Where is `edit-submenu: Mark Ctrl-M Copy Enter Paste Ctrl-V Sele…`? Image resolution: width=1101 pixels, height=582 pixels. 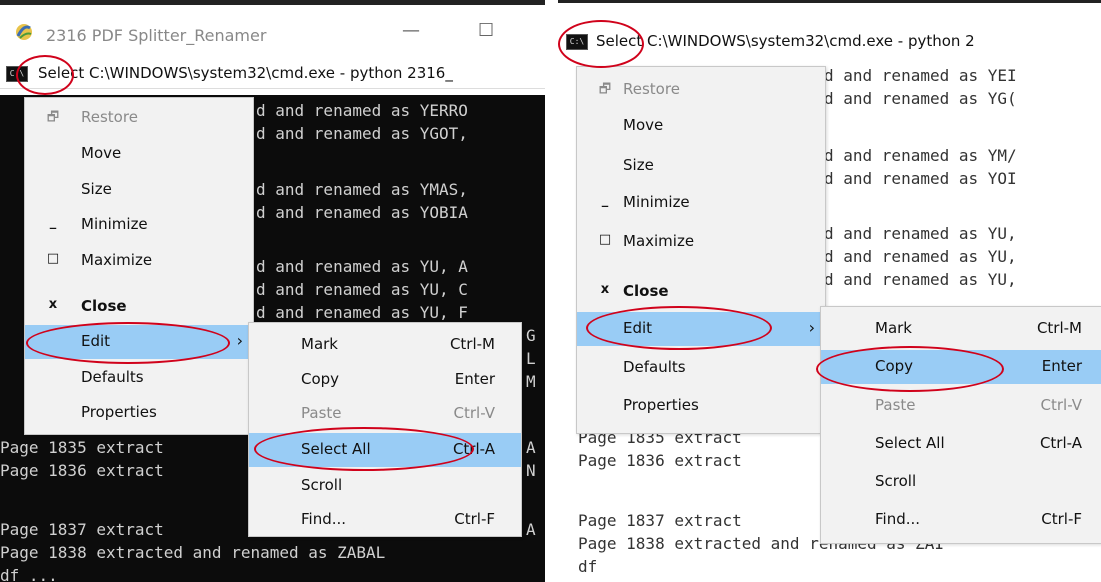 edit-submenu: Mark Ctrl-M Copy Enter Paste Ctrl-V Sele… is located at coordinates (960, 425).